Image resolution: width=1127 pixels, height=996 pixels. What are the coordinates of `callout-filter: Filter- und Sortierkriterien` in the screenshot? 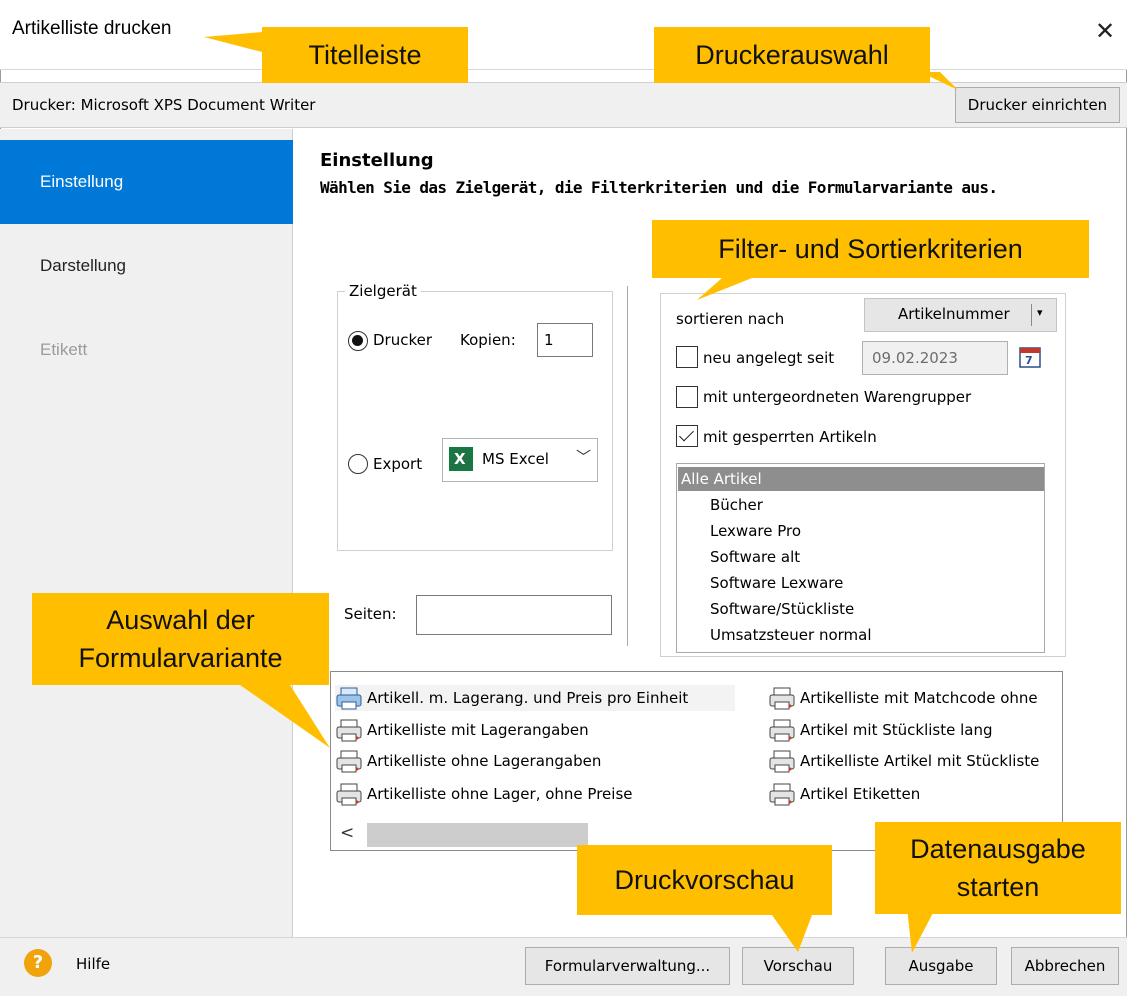 It's located at (870, 249).